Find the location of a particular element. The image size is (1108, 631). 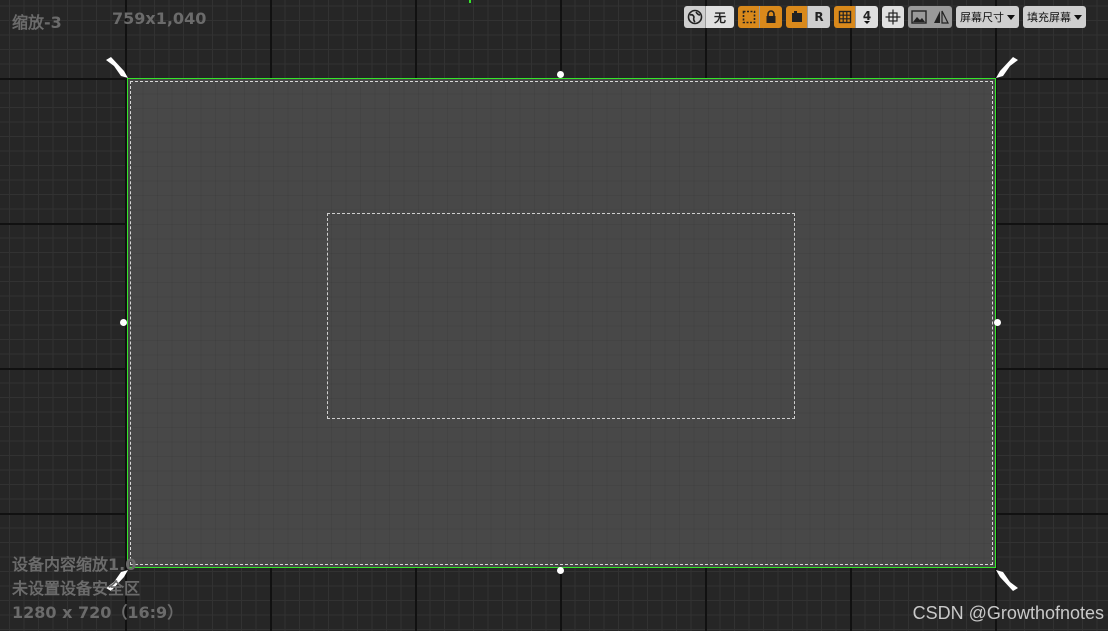

globe-button is located at coordinates (695, 17).